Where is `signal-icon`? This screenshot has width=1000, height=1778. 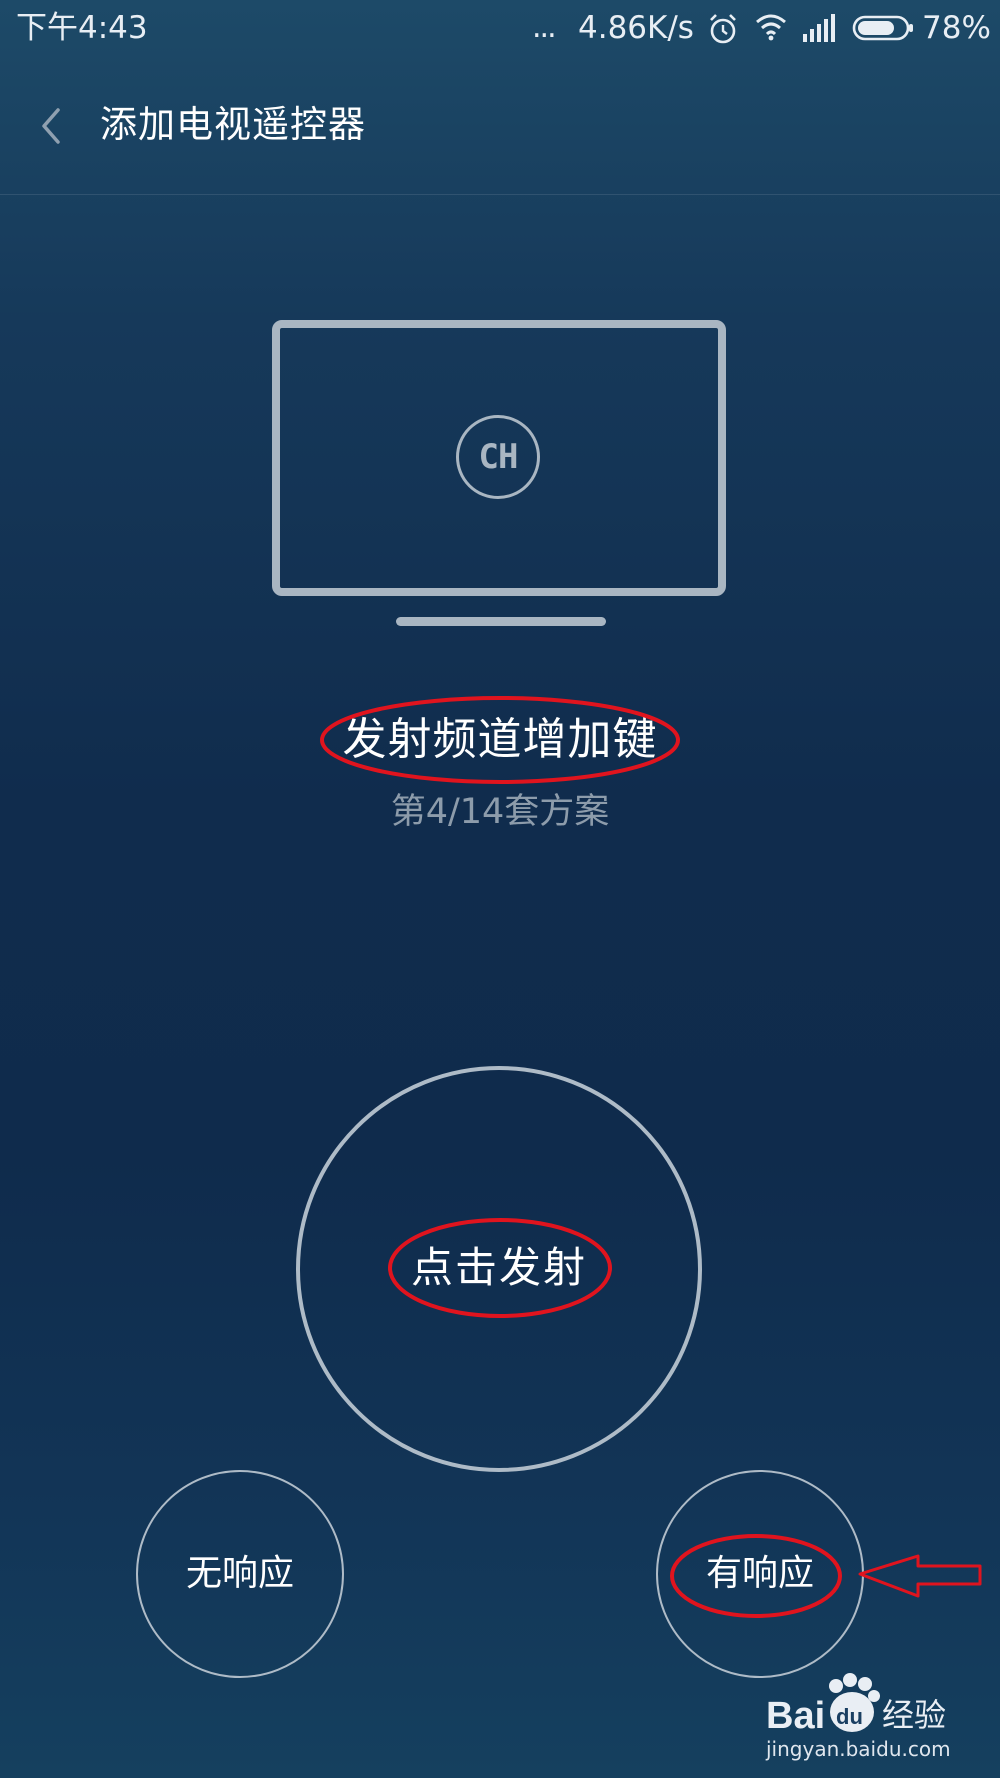
signal-icon is located at coordinates (819, 28).